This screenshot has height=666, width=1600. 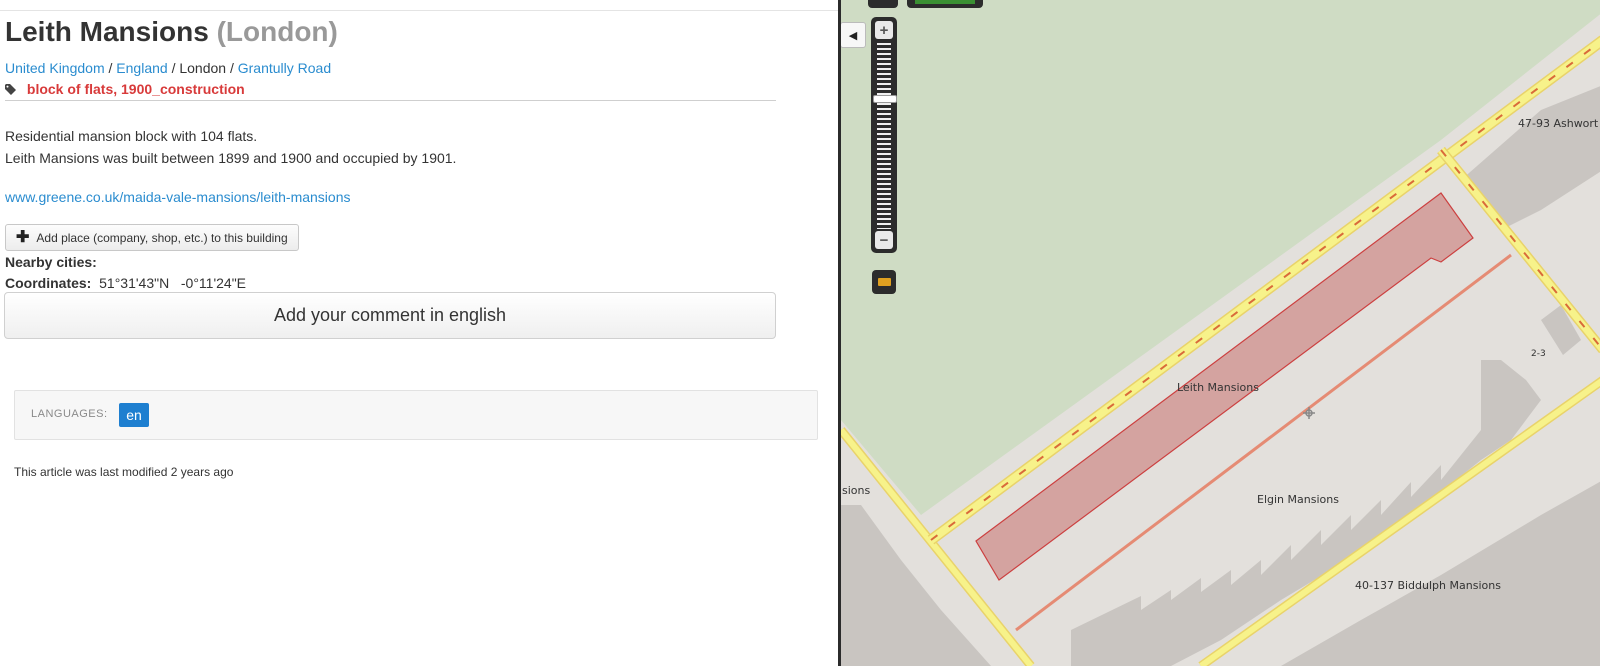 I want to click on zoom-control: + −, so click(x=884, y=135).